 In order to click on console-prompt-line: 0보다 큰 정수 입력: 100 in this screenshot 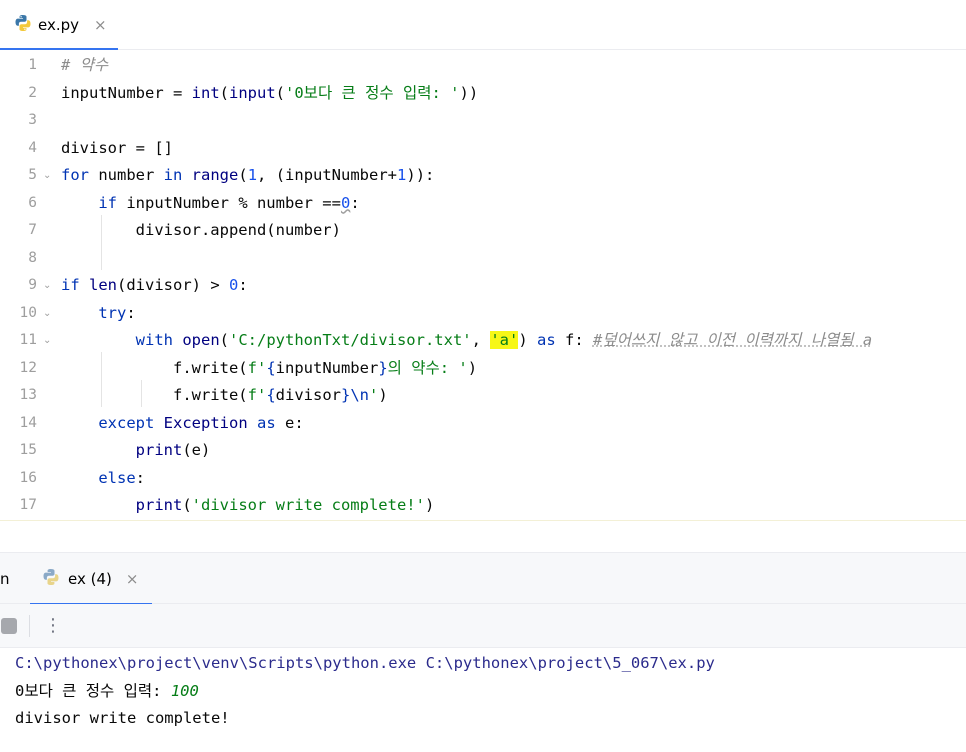, I will do `click(490, 692)`.